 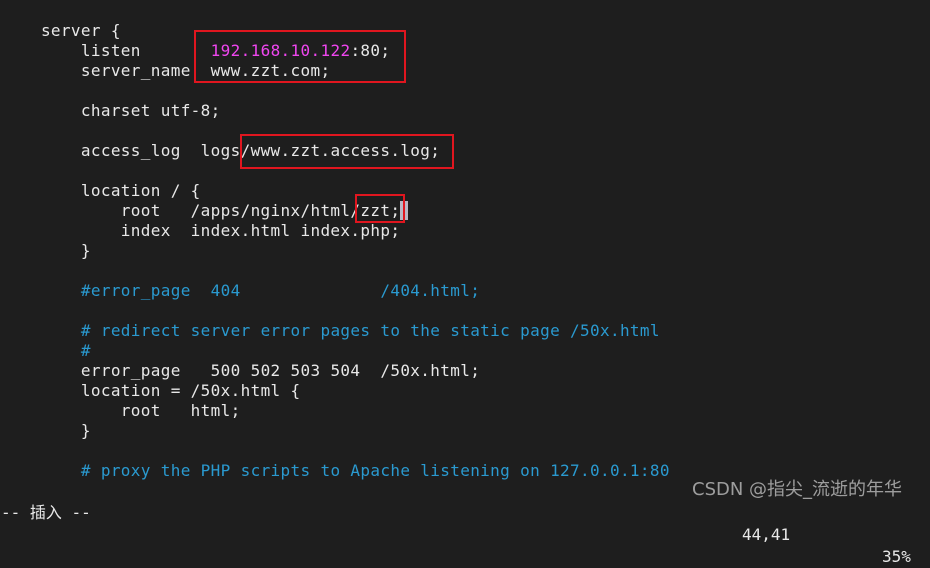 What do you see at coordinates (150, 110) in the screenshot?
I see `code-line: charset utf-8;` at bounding box center [150, 110].